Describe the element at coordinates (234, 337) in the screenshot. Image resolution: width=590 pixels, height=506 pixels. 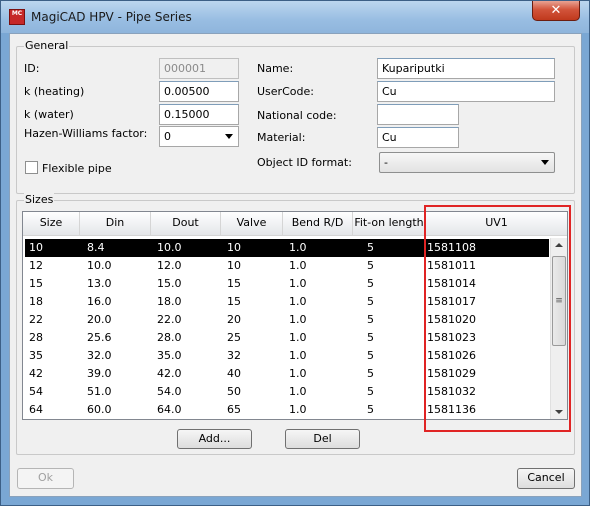
I see `cell-valve: 25` at that location.